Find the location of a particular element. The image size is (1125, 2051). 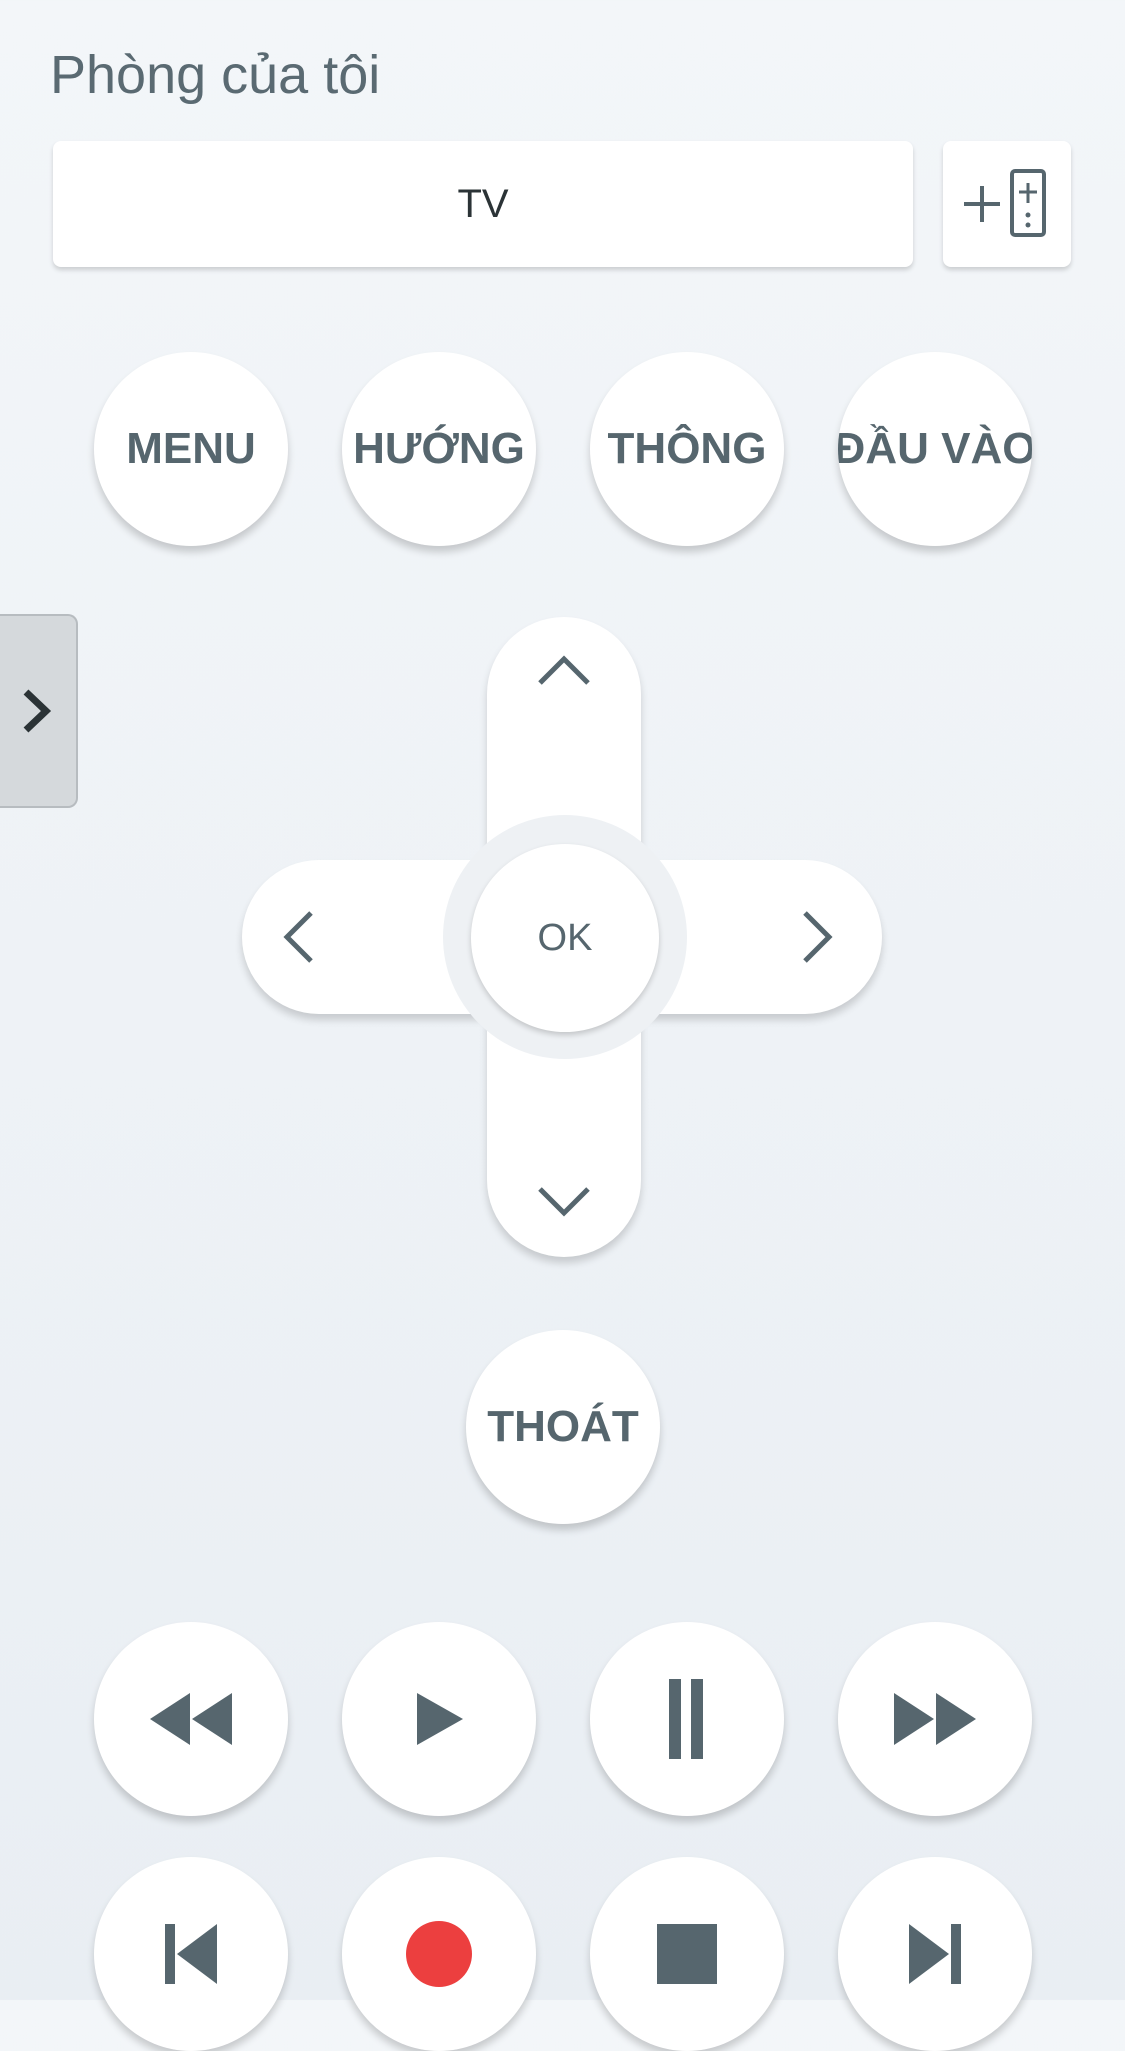

input-button: ĐẦU VÀO is located at coordinates (935, 449).